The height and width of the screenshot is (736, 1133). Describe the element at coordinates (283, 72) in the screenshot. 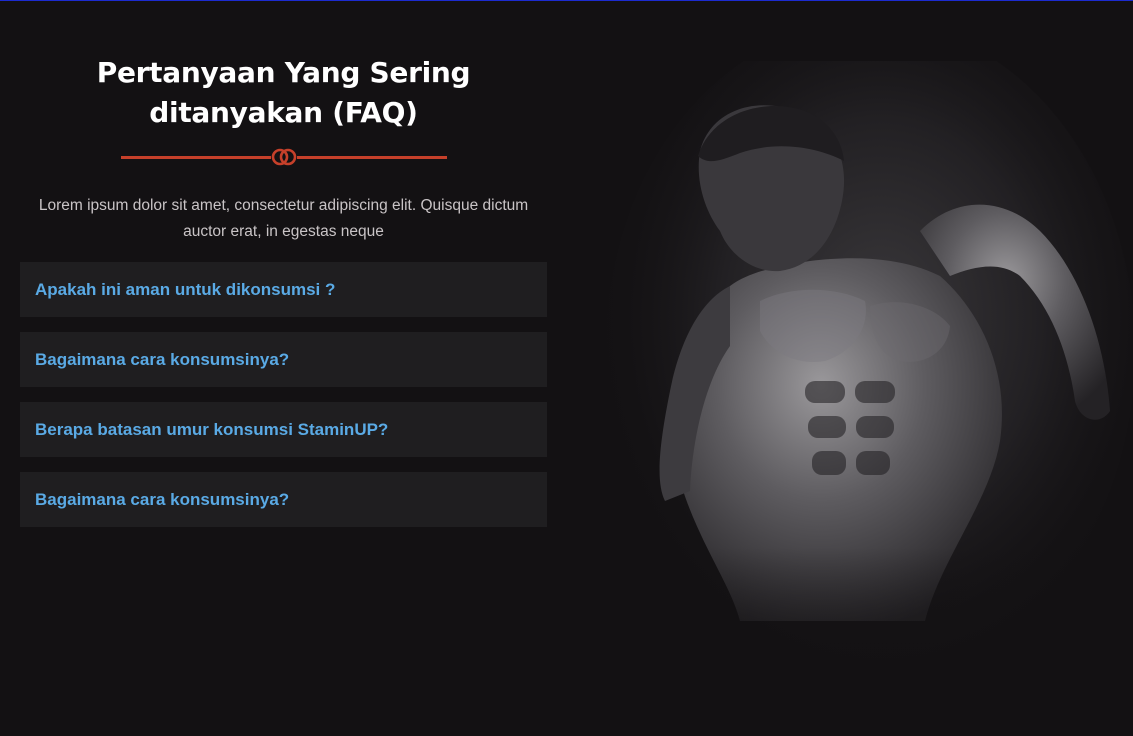

I see `faq-title-line-1: Pertanyaan Yang Sering` at that location.